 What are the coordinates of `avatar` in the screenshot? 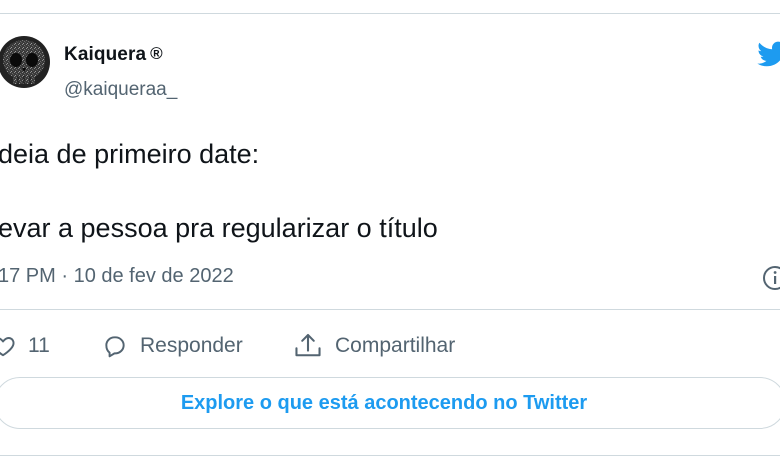 It's located at (25, 62).